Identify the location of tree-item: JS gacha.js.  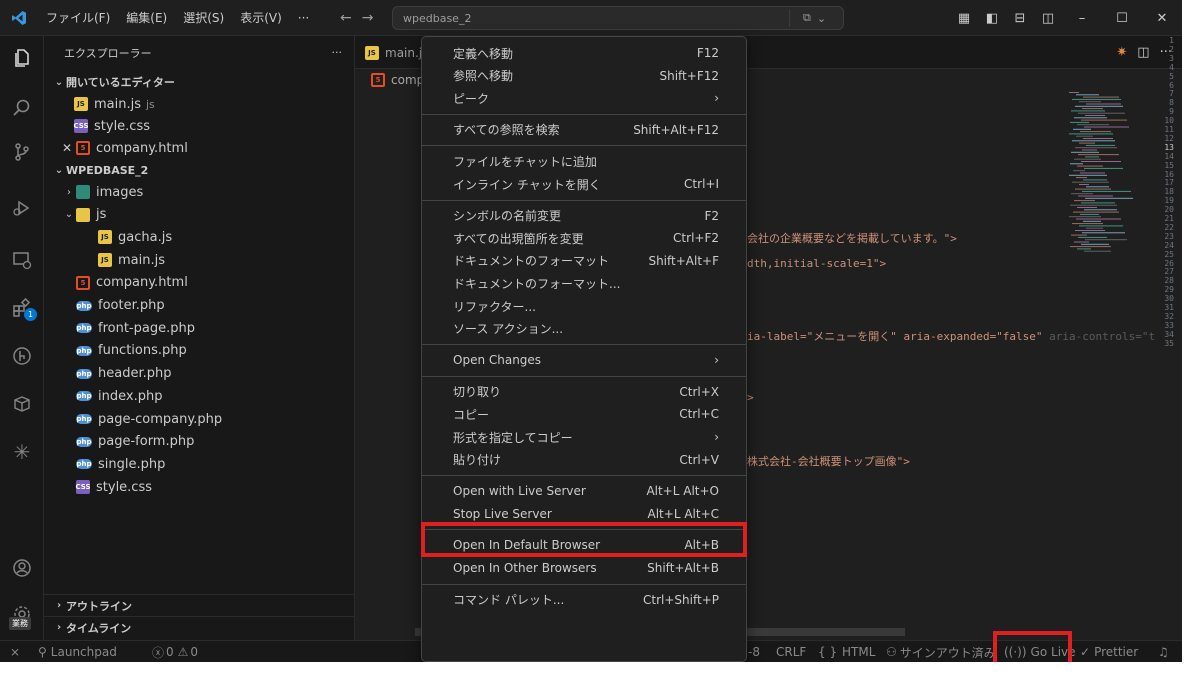
(199, 237).